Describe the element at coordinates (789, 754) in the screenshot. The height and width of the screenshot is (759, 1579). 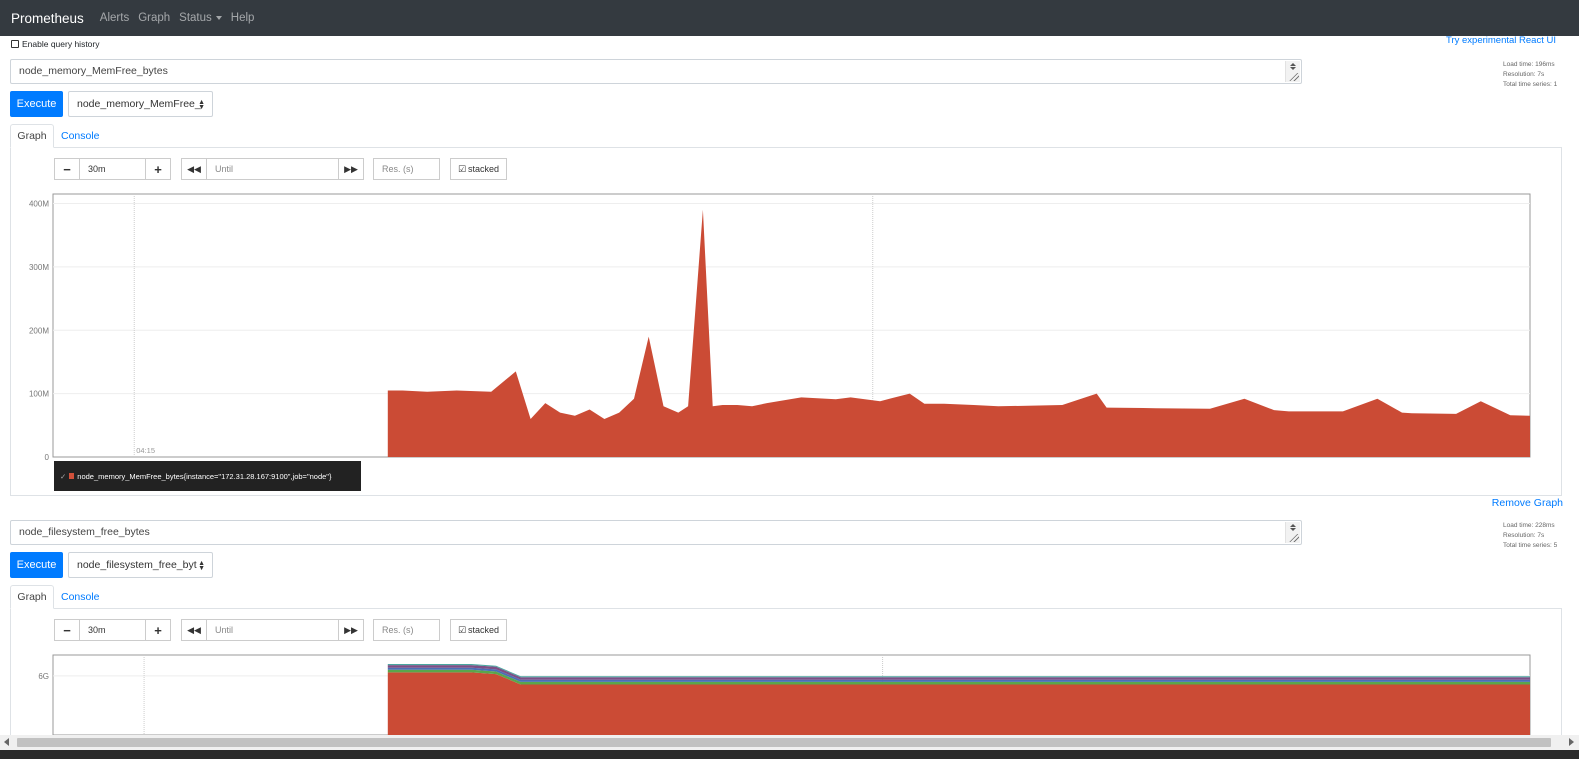
I see `taskbar-strip` at that location.